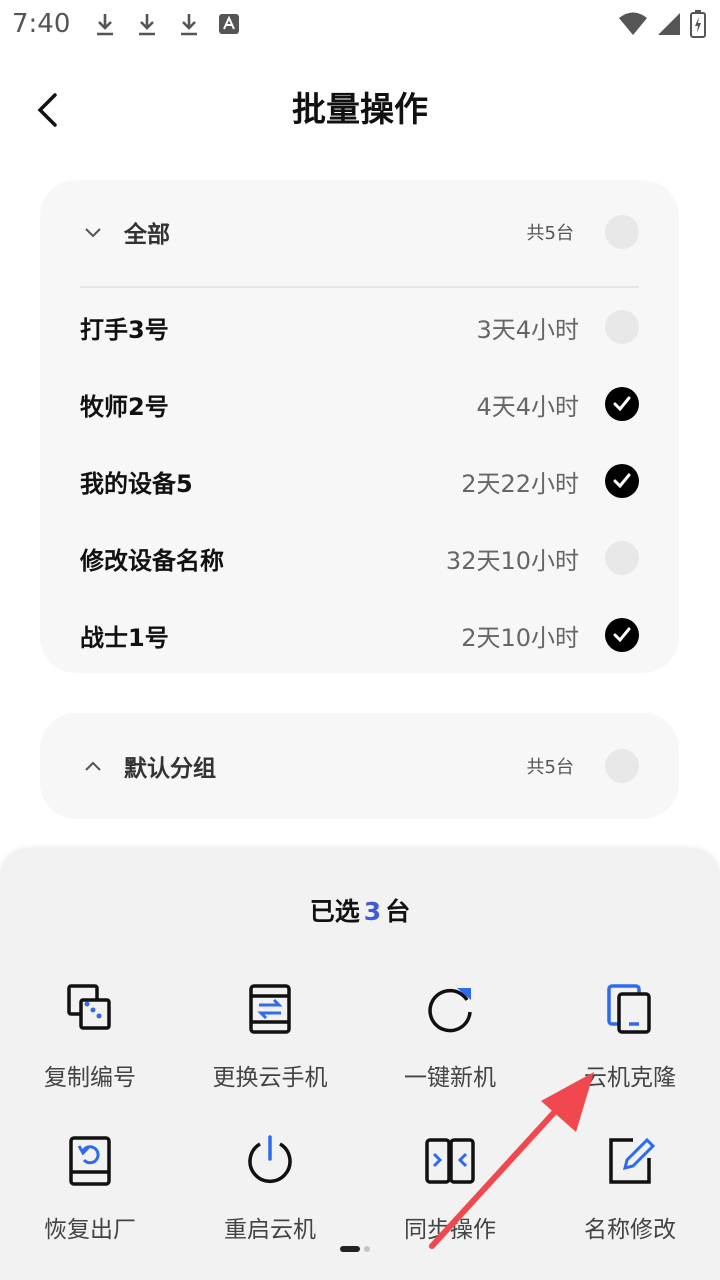  I want to click on copy-number-button: 复制编号, so click(90, 1042).